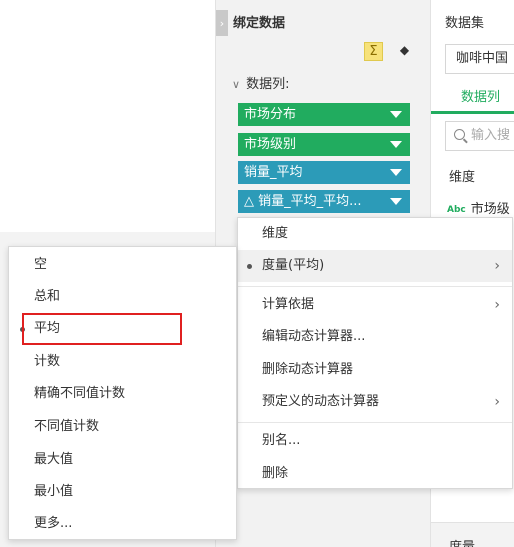 Image resolution: width=514 pixels, height=547 pixels. I want to click on delta-icon: △, so click(249, 201).